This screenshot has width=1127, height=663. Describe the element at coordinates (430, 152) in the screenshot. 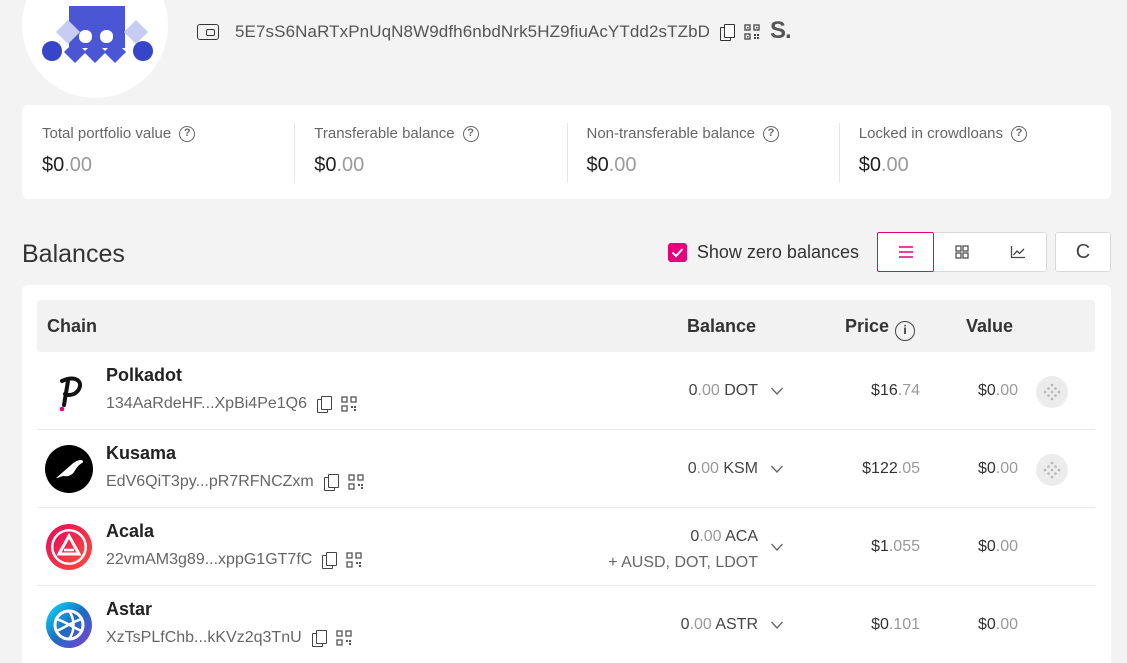

I see `stat-transferable: Transferable balance? $0.00` at that location.